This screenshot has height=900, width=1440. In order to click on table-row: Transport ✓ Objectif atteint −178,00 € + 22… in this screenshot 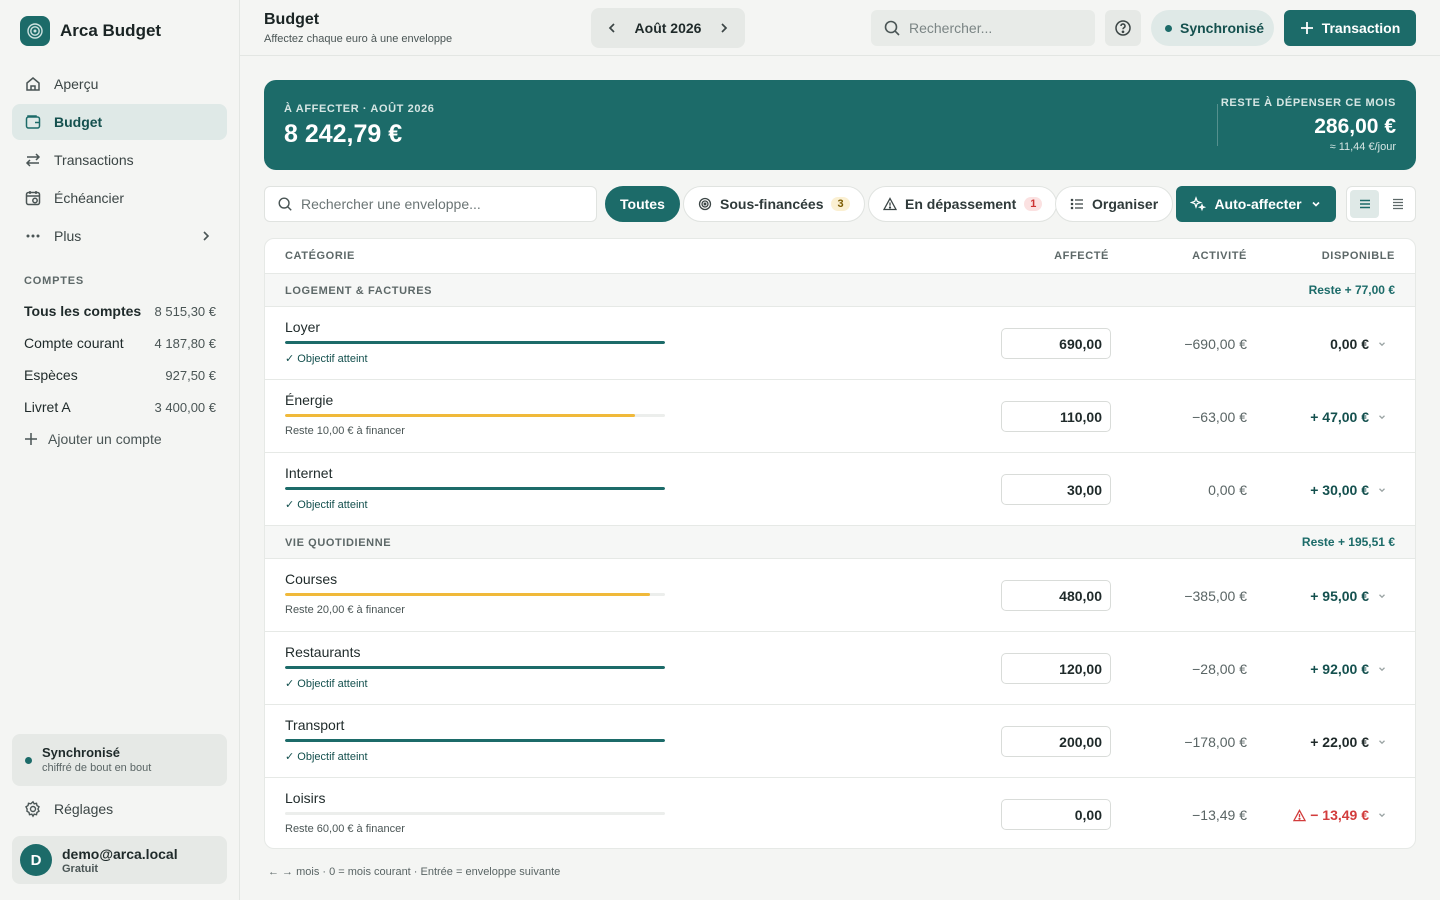, I will do `click(840, 741)`.